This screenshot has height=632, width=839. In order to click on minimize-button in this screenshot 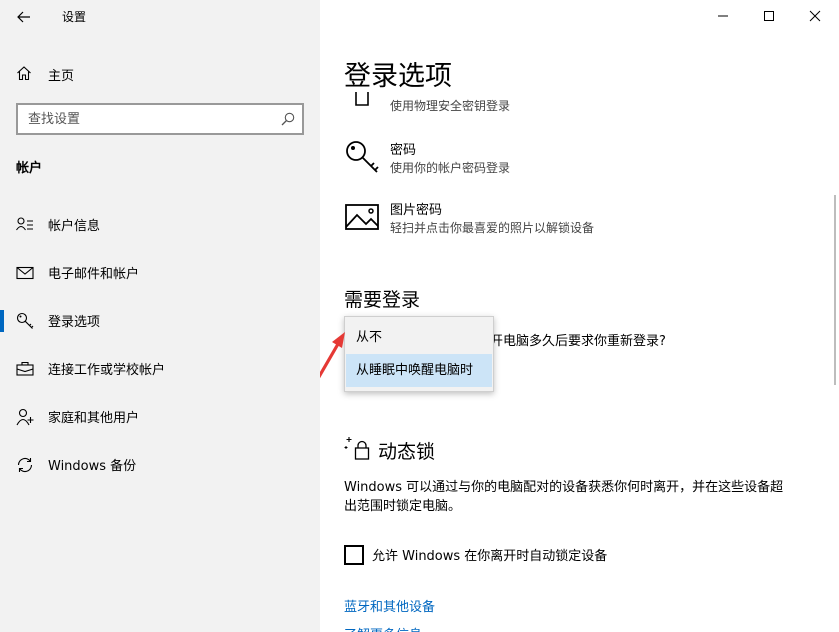, I will do `click(723, 16)`.